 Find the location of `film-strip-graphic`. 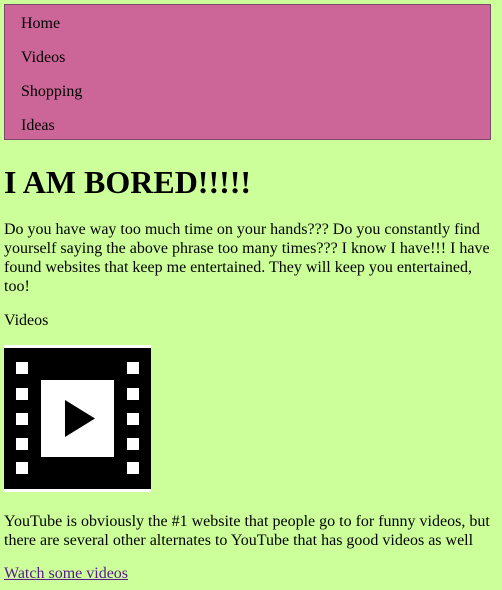

film-strip-graphic is located at coordinates (77, 418).